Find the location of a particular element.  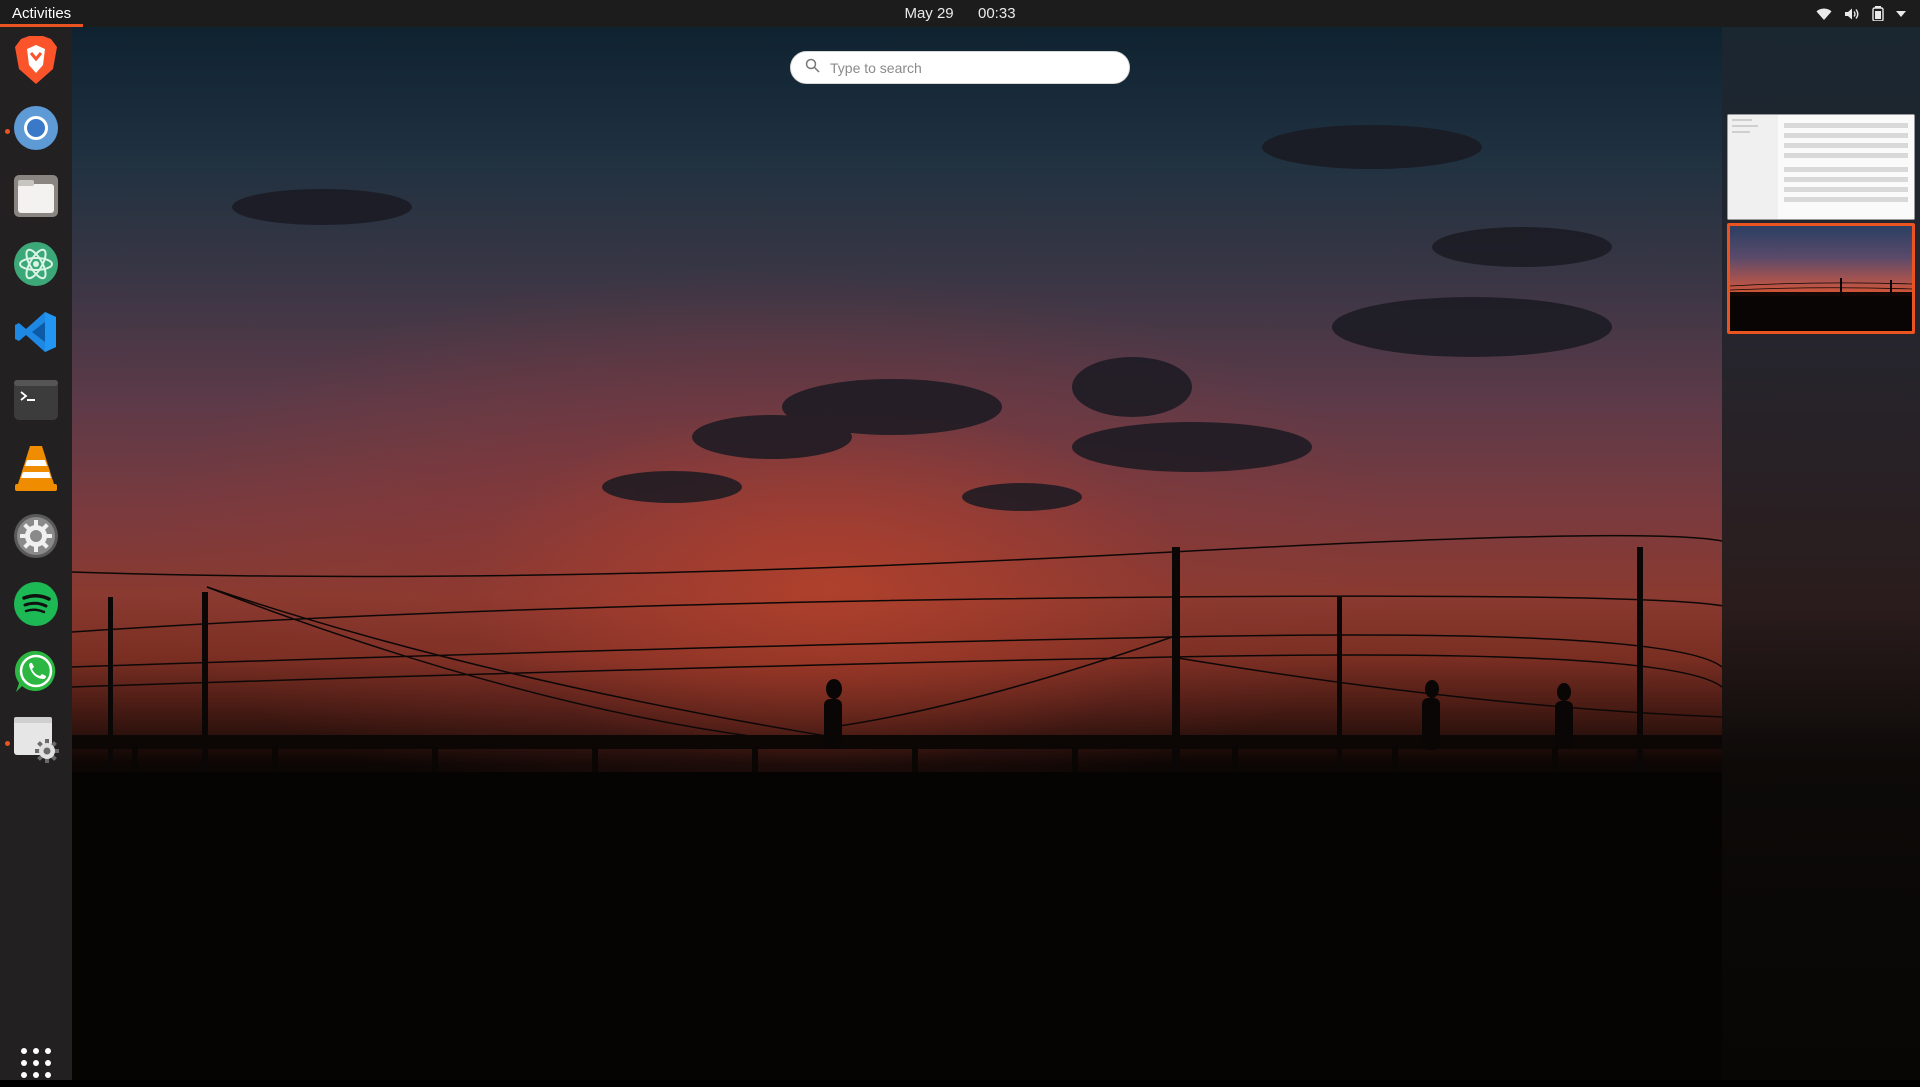

dock-item-vscode is located at coordinates (36, 334).